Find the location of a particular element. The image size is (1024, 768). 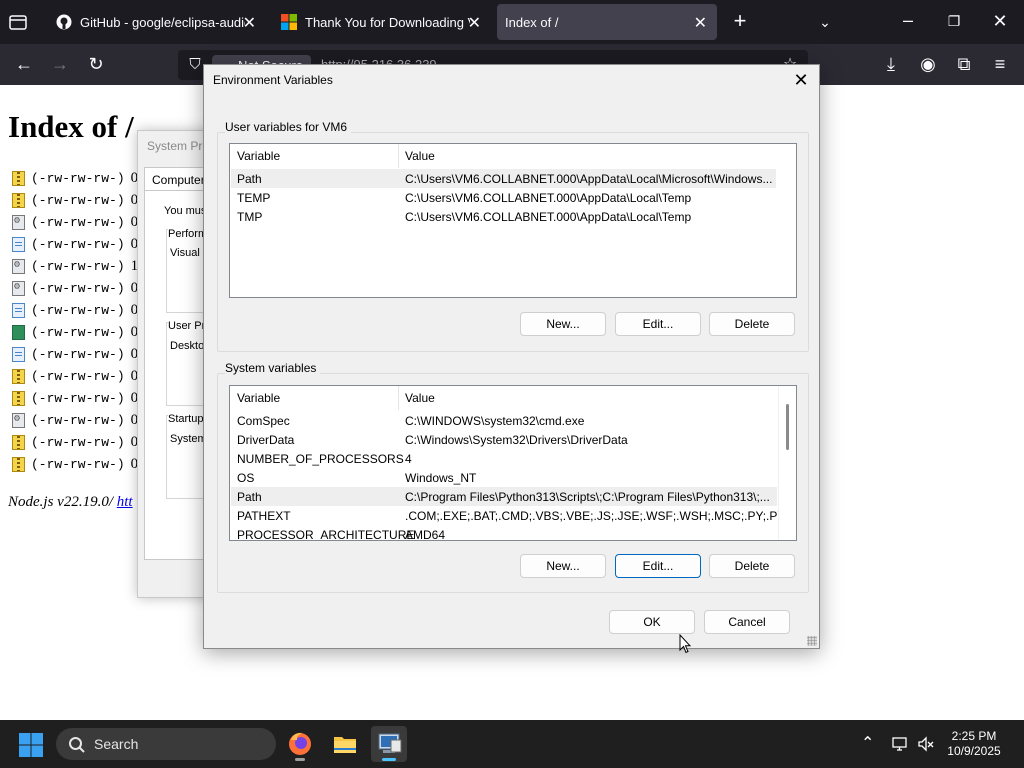

forward-icon: → is located at coordinates (60, 64).